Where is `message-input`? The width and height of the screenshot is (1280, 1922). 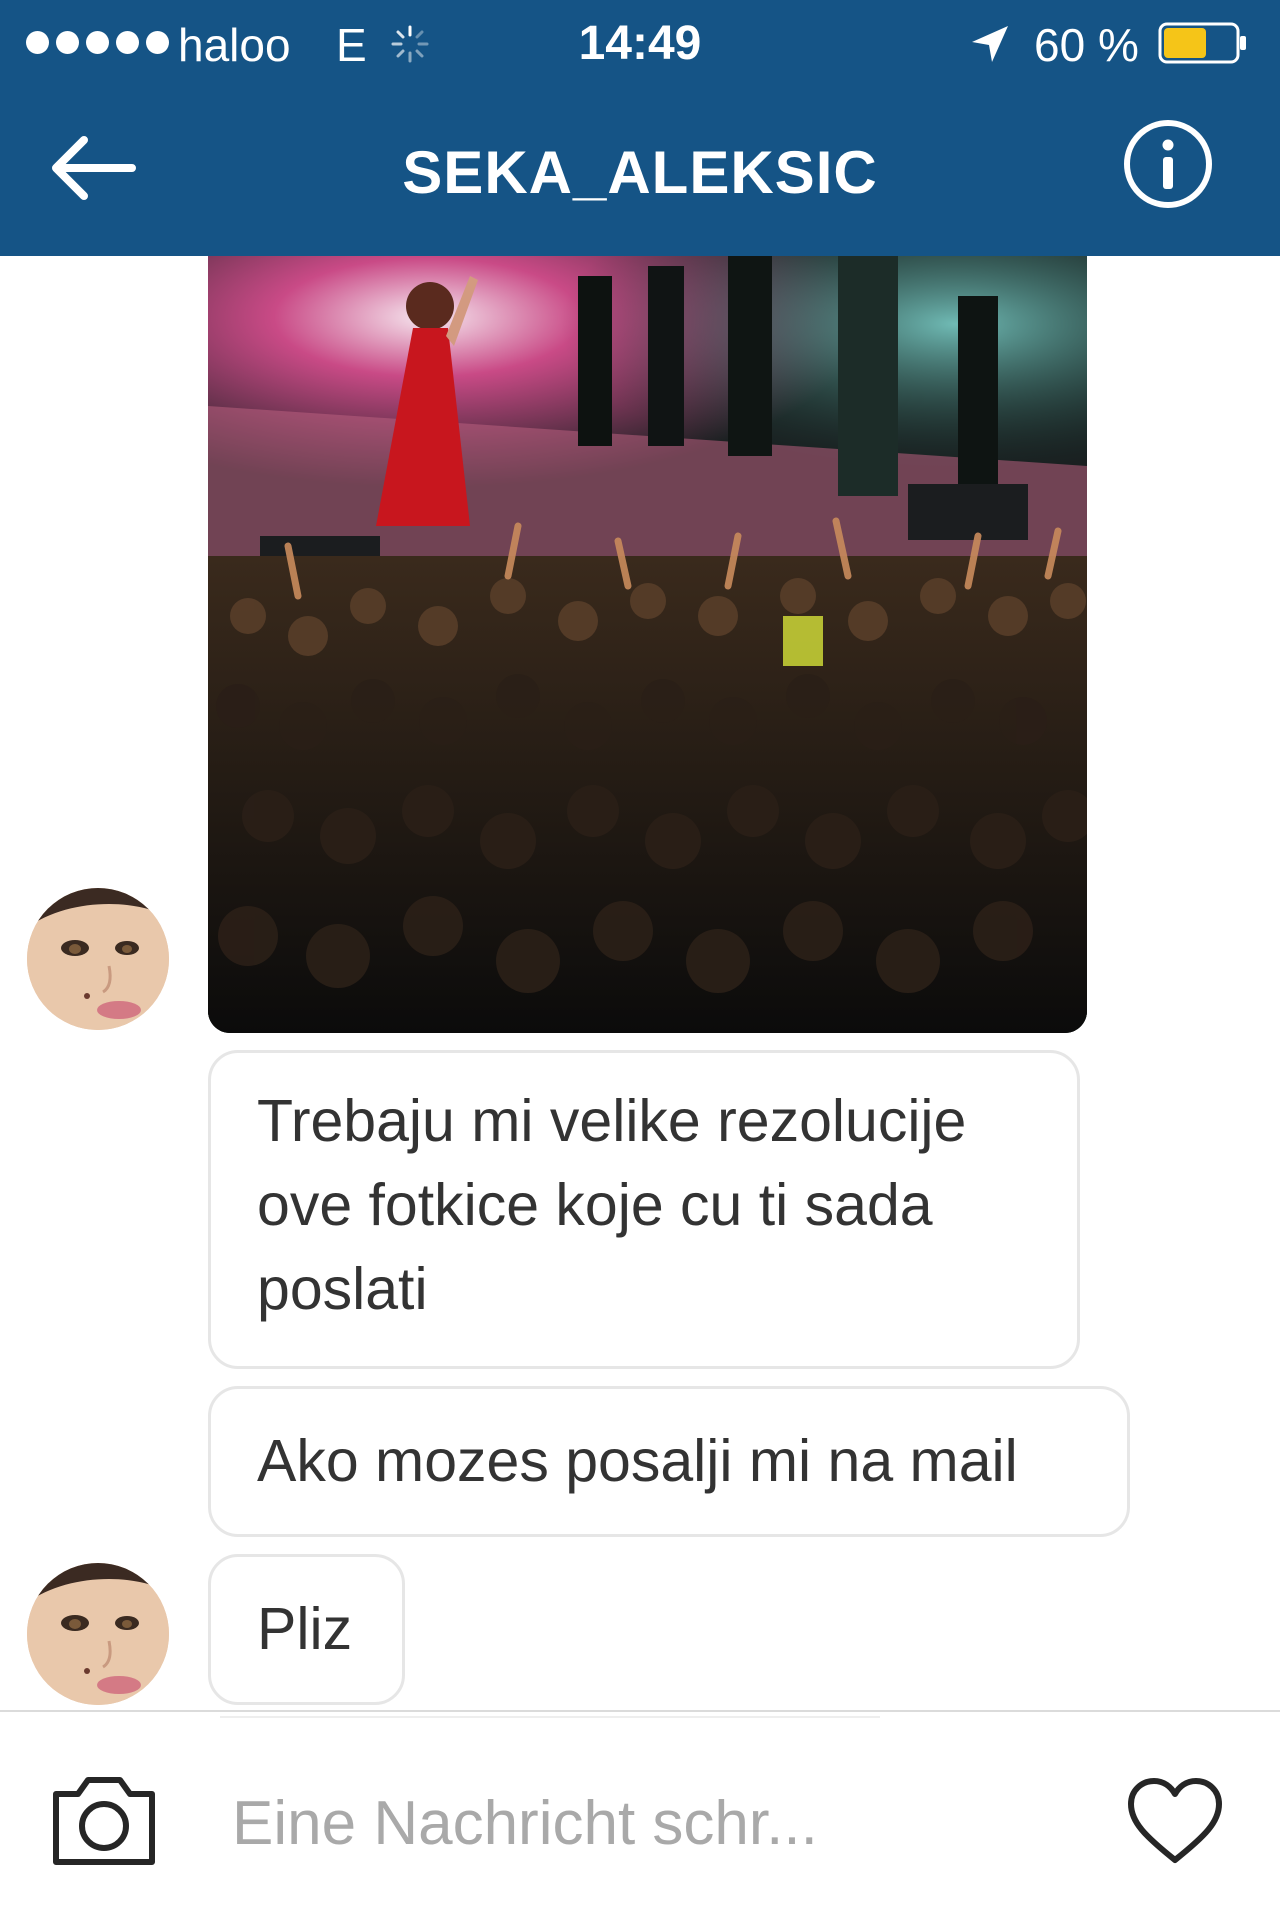
message-input is located at coordinates (652, 1823).